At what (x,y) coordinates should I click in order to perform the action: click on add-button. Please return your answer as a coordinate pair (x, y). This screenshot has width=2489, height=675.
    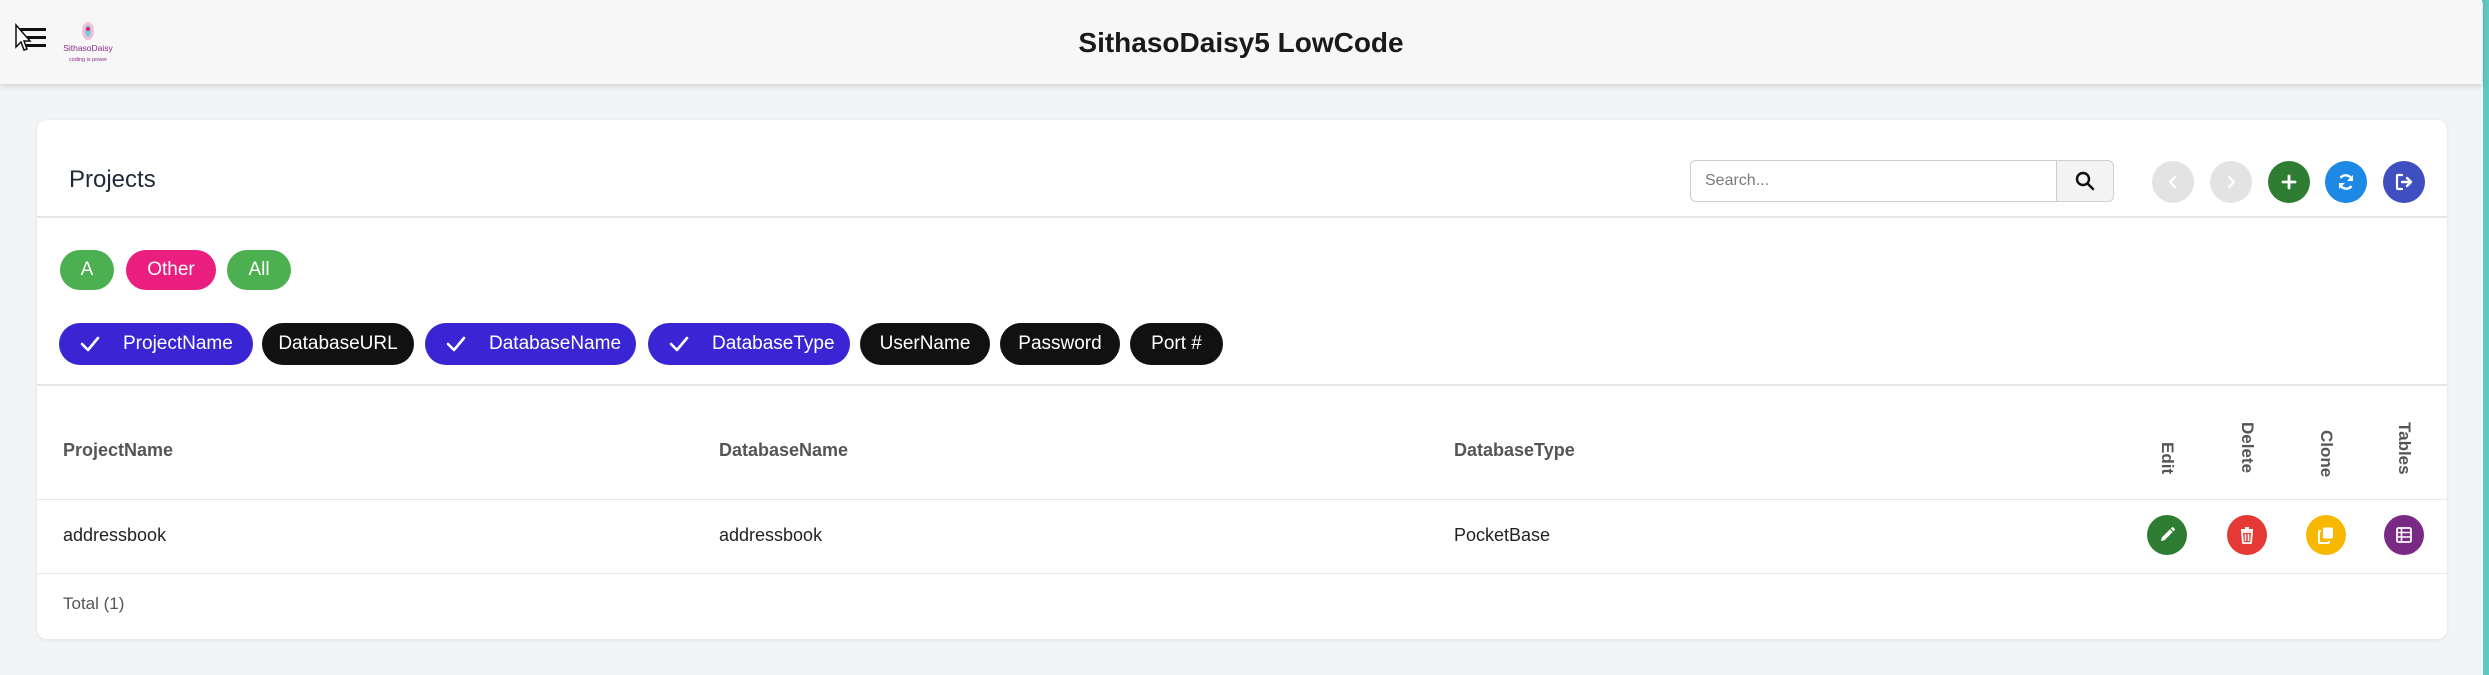
    Looking at the image, I should click on (2289, 182).